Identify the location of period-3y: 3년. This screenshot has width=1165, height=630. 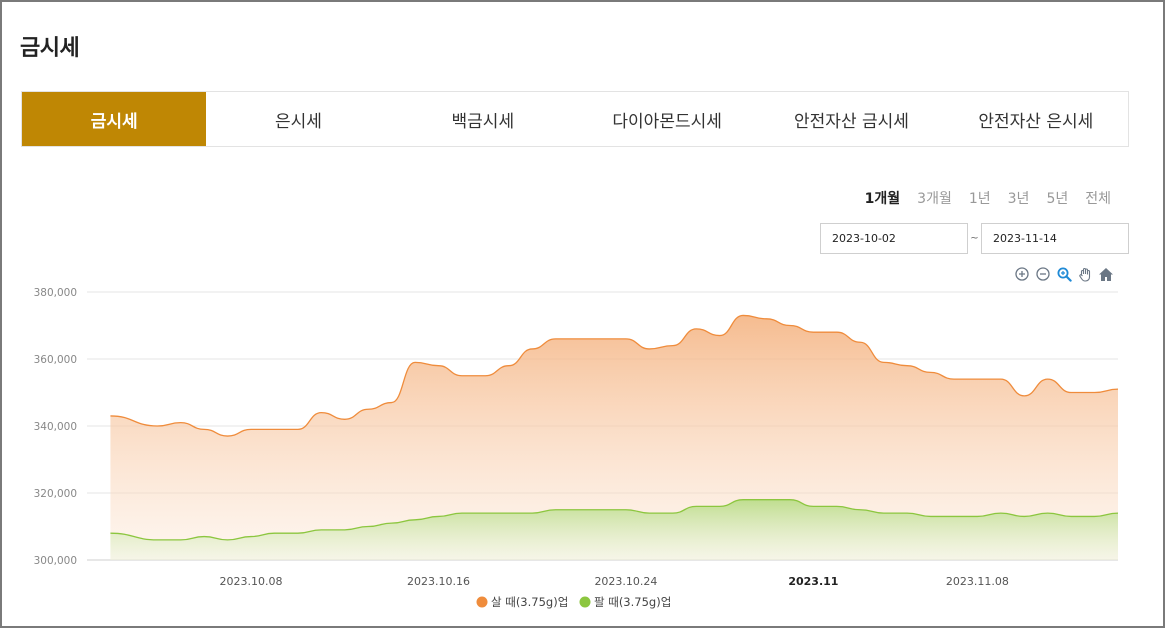
(1019, 198).